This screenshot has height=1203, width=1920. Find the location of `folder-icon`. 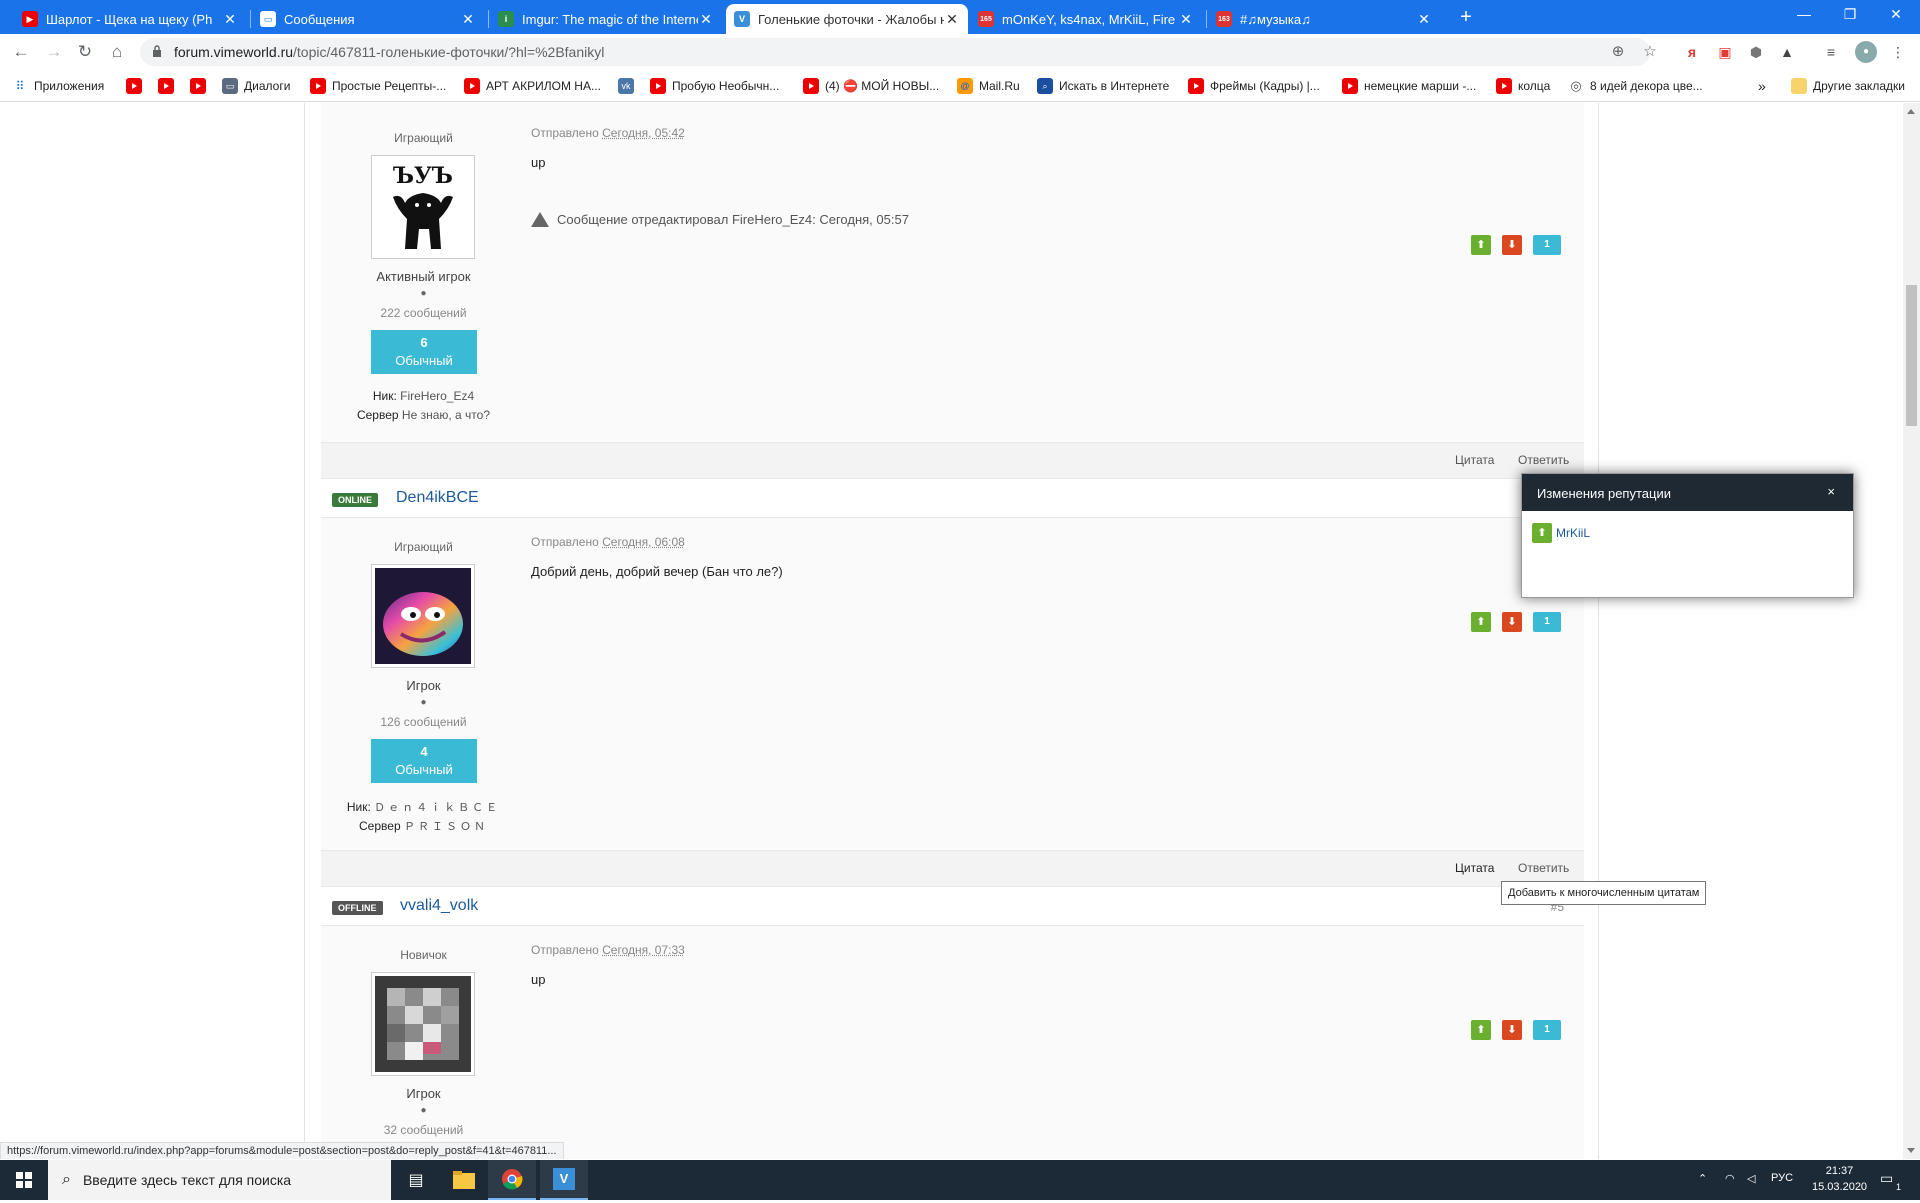

folder-icon is located at coordinates (1799, 86).